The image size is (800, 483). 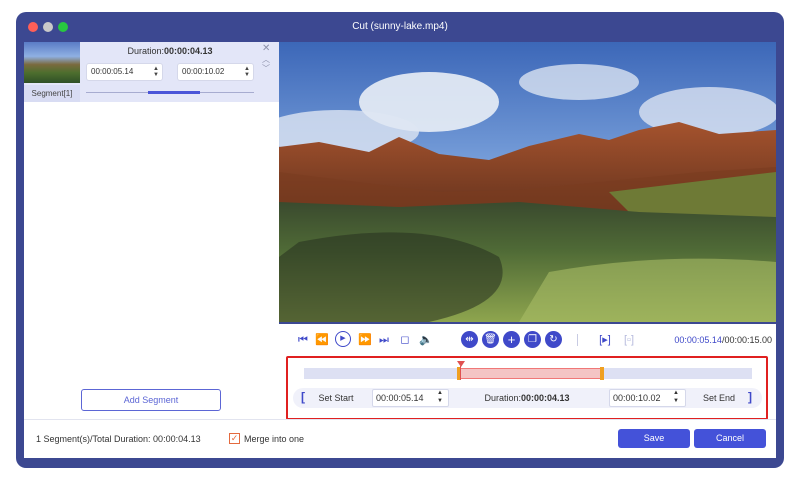 What do you see at coordinates (532, 339) in the screenshot?
I see `copy-icon: ❐` at bounding box center [532, 339].